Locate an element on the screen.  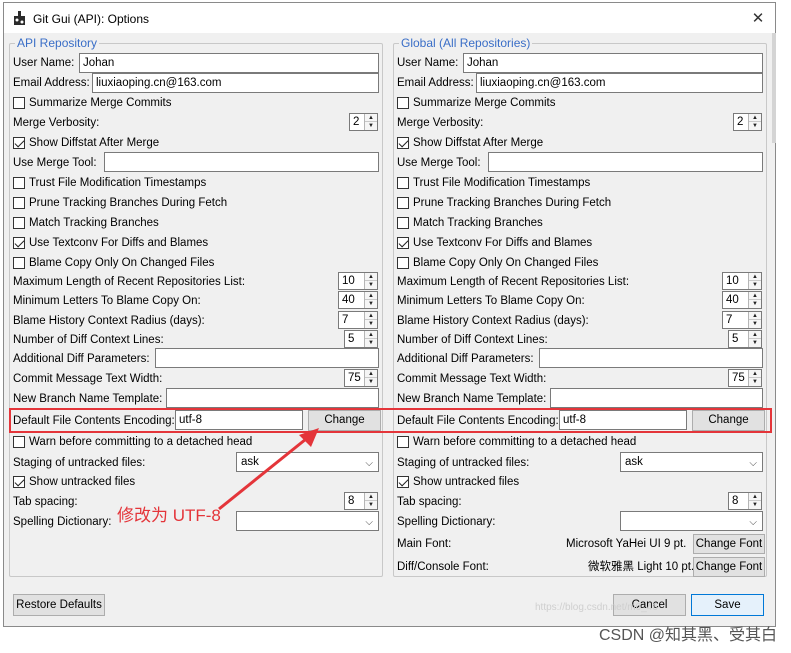
change-main-font-button: Change Font is located at coordinates (729, 544).